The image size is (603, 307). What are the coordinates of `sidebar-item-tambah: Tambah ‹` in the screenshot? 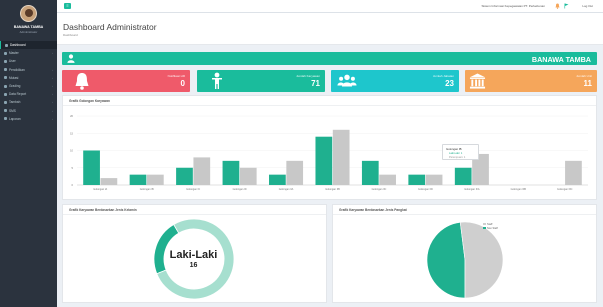 It's located at (28, 102).